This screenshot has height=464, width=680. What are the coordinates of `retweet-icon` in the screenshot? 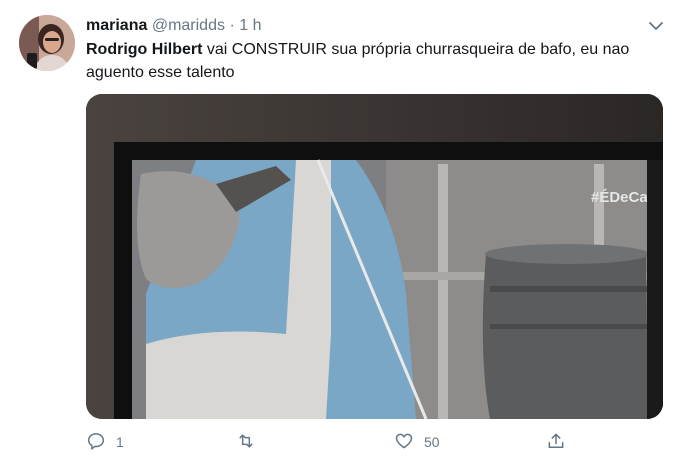 It's located at (246, 442).